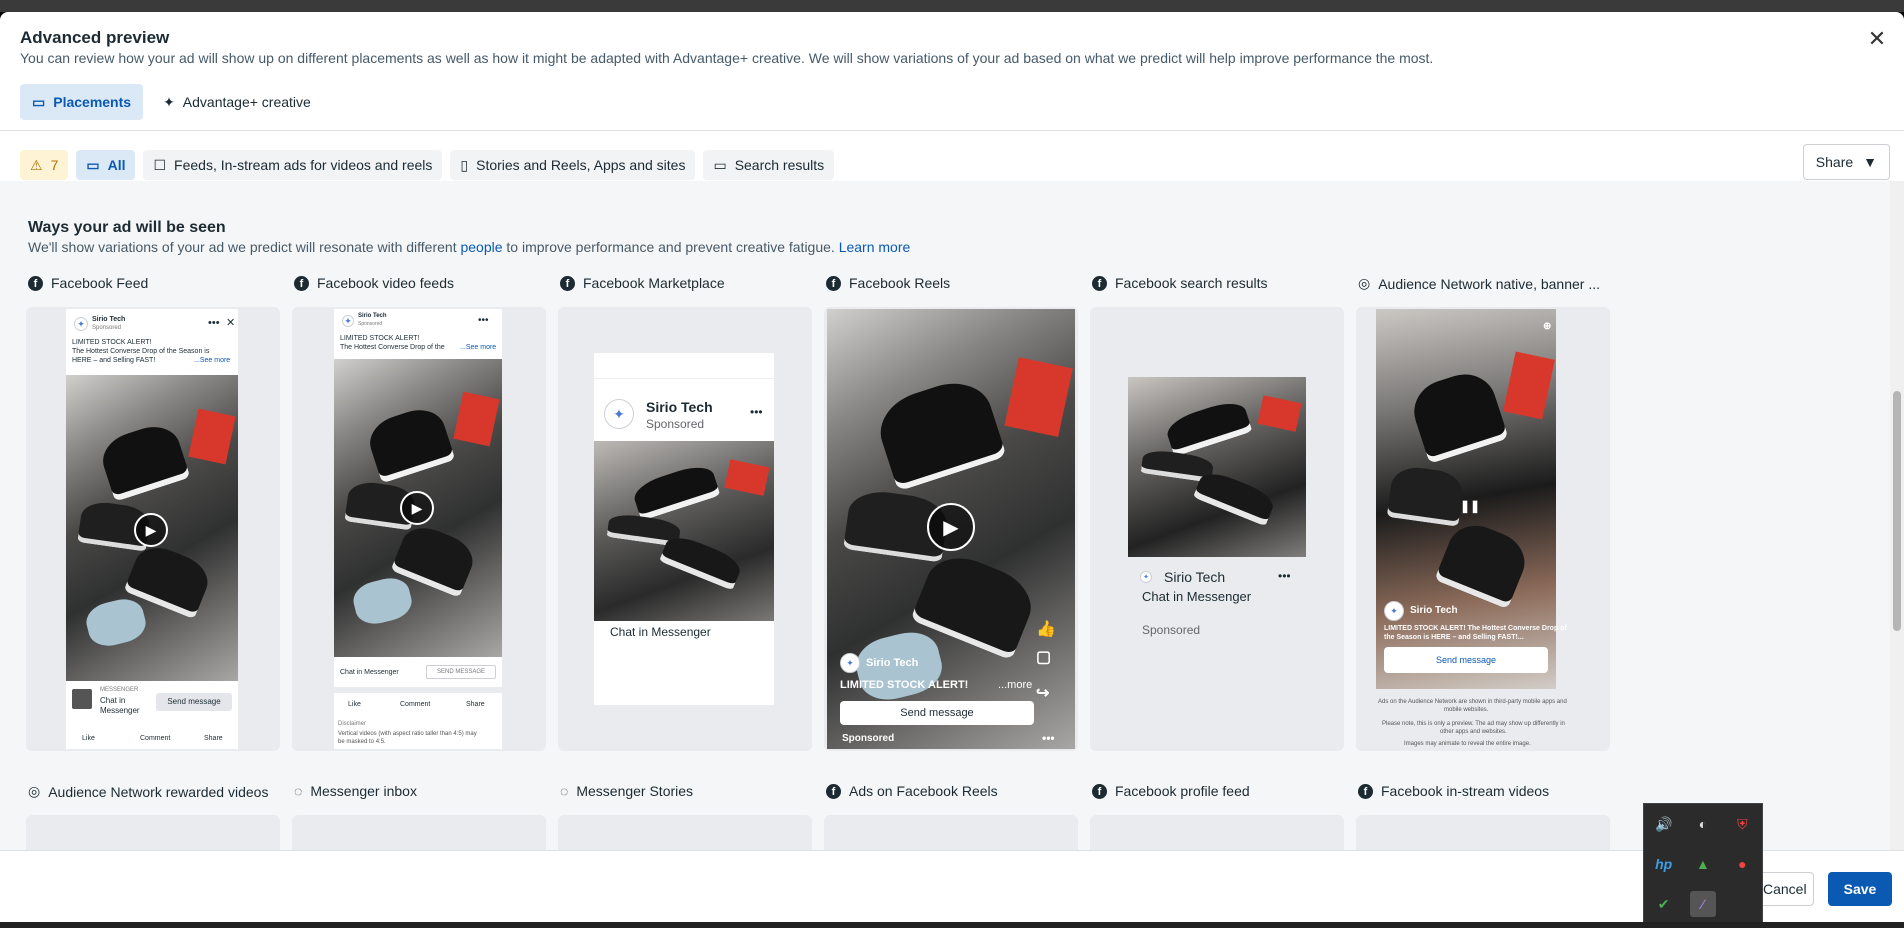  What do you see at coordinates (581, 165) in the screenshot?
I see `filter-stories-label: Stories and Reels, Apps and sites` at bounding box center [581, 165].